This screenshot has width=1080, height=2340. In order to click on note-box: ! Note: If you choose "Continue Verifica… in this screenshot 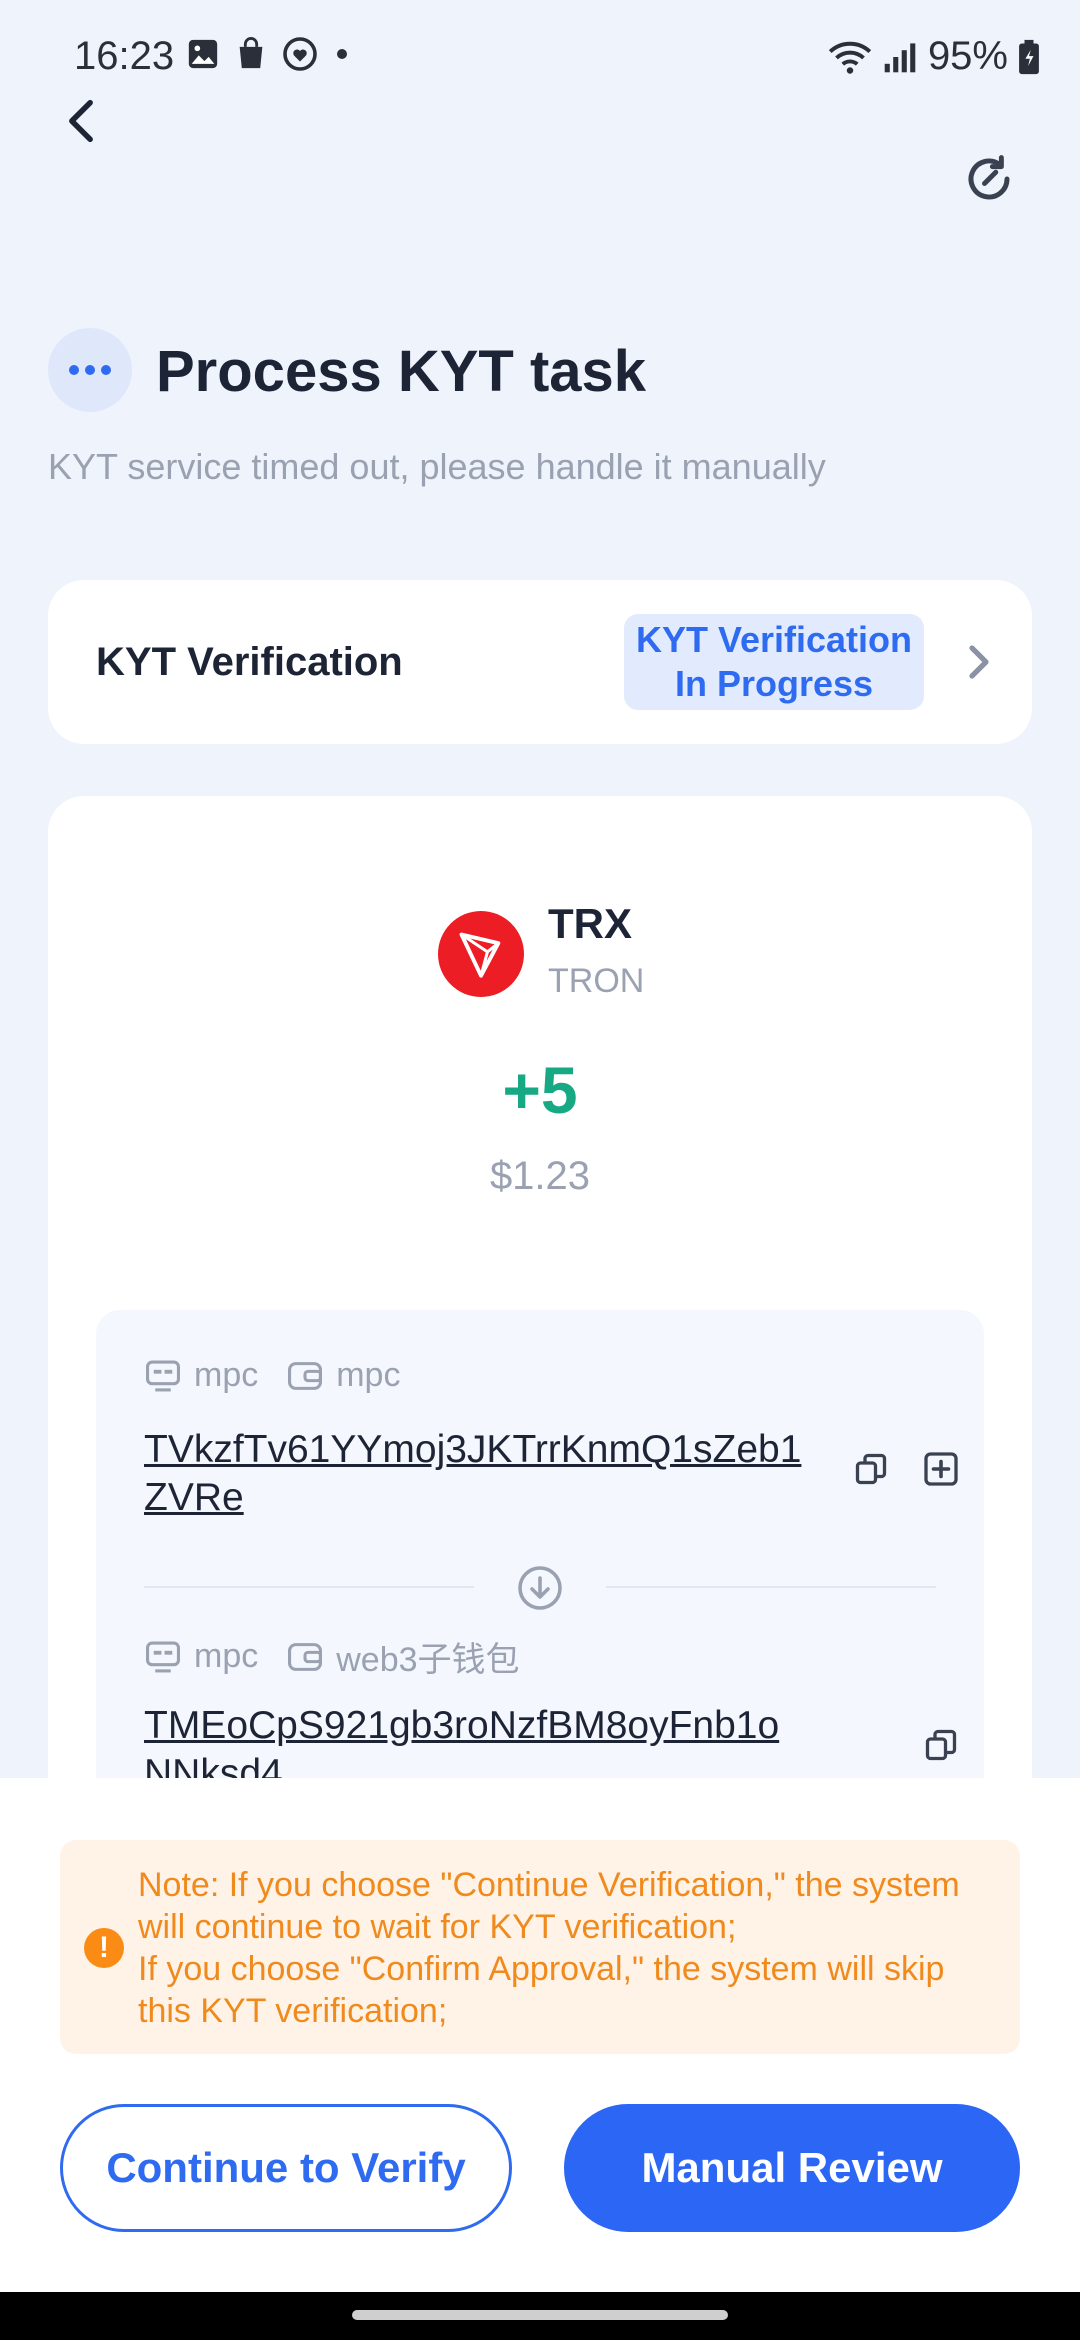, I will do `click(540, 1947)`.